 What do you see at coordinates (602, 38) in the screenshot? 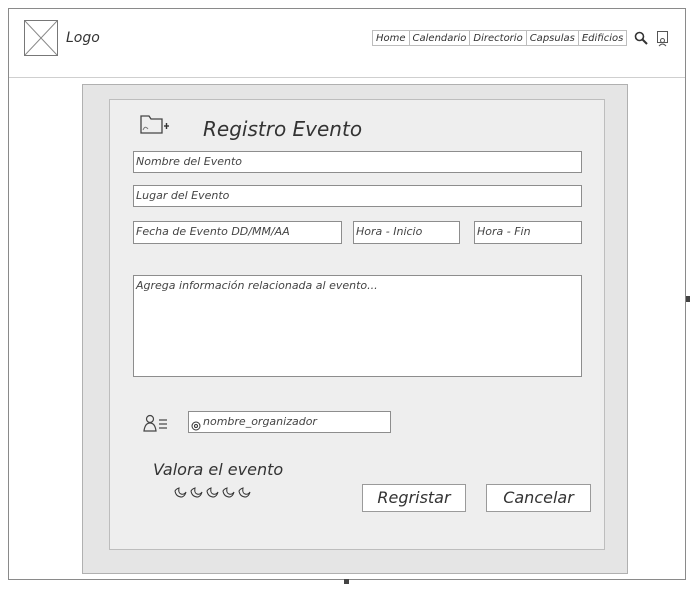
I see `nav-item-edificios: Edificios` at bounding box center [602, 38].